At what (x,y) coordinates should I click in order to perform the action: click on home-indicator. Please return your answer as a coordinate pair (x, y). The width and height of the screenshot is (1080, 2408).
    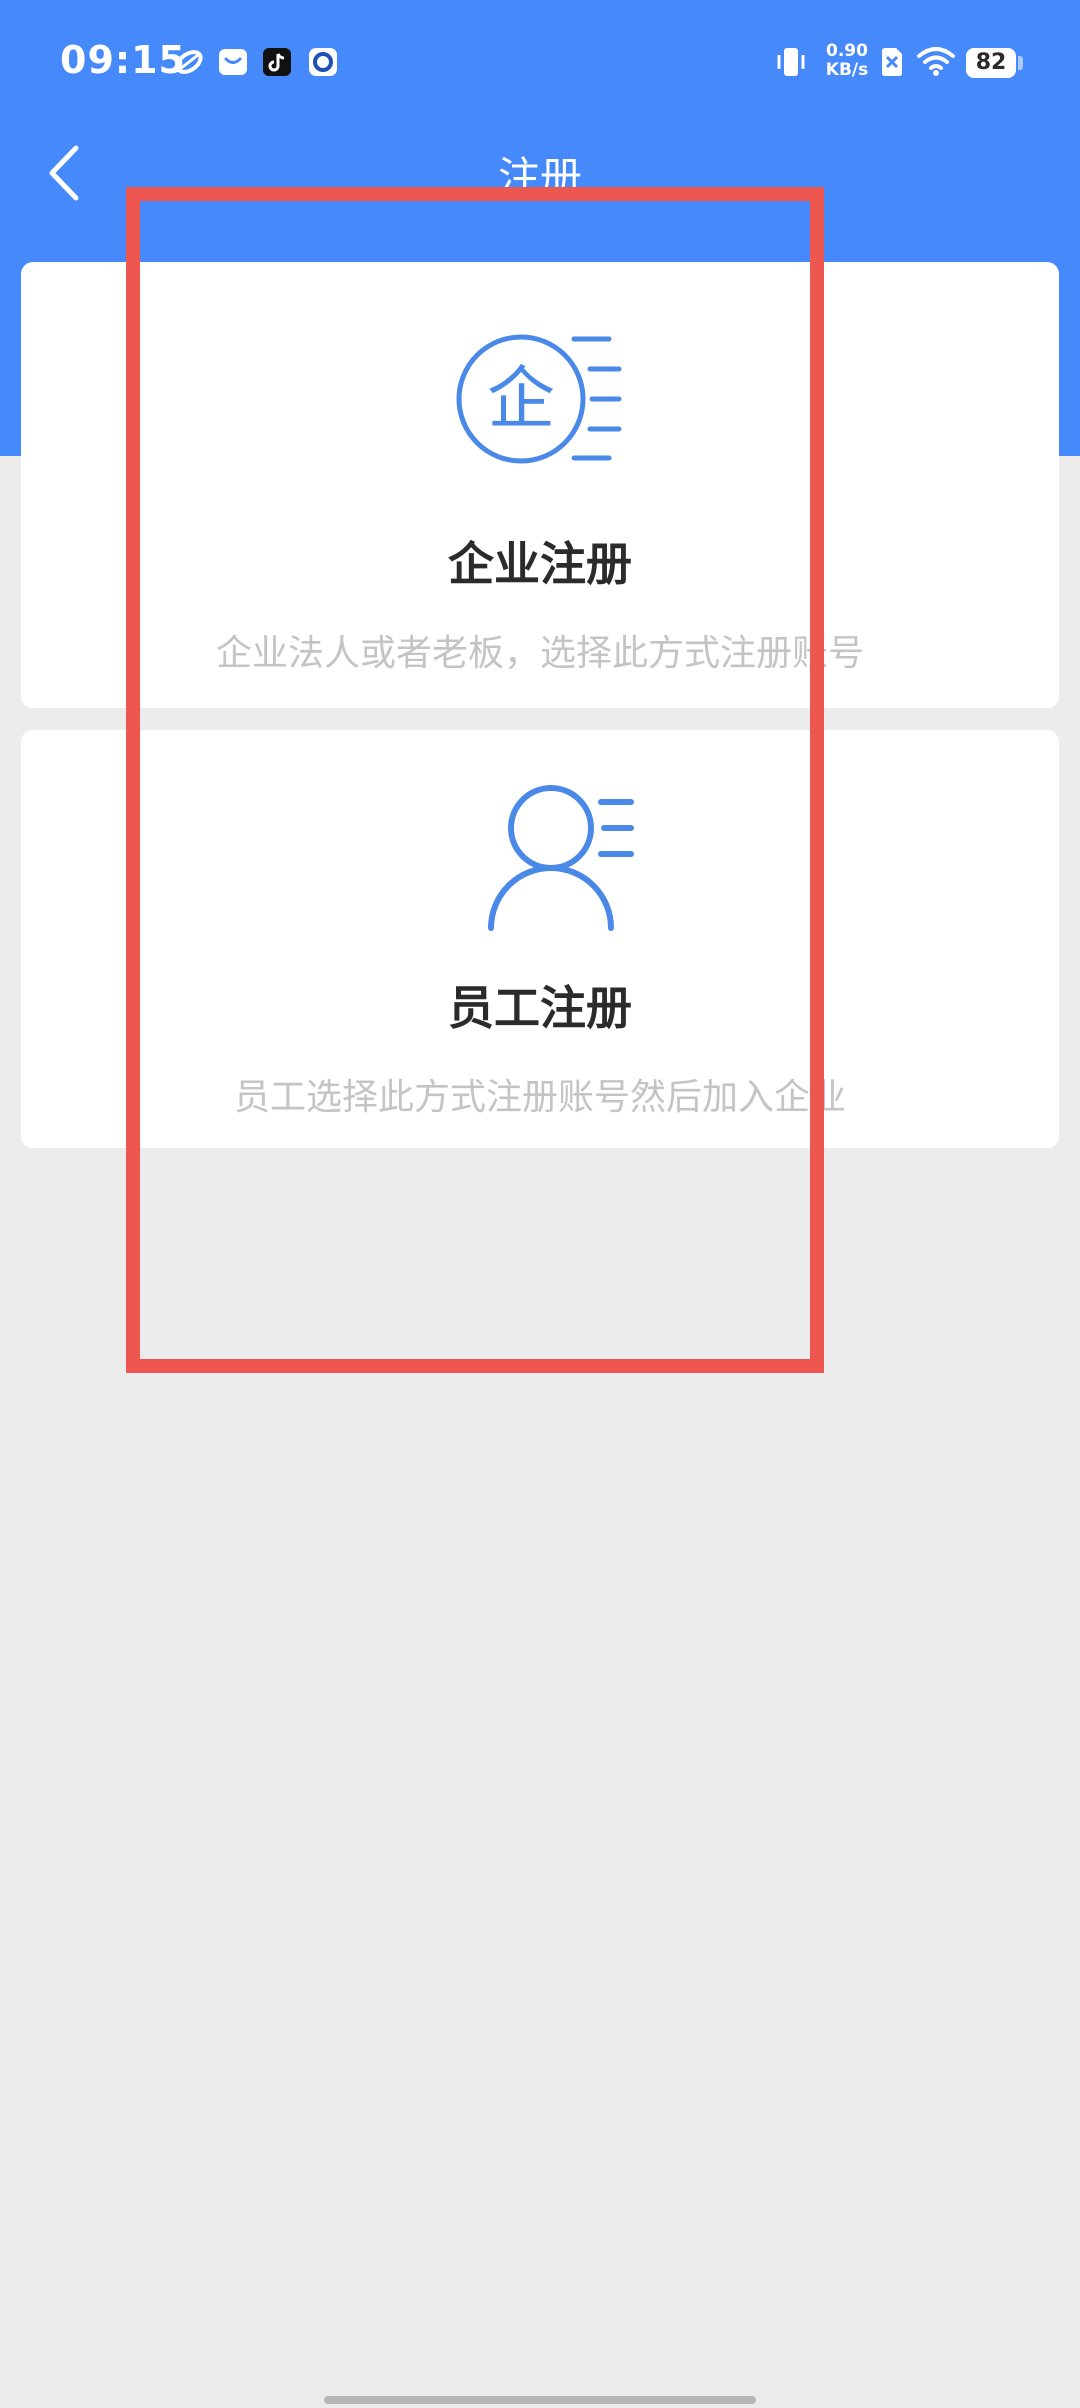
    Looking at the image, I should click on (540, 2400).